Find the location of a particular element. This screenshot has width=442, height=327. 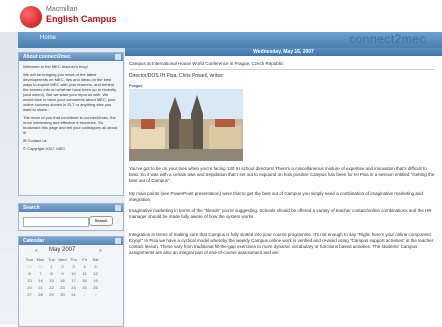

calendar-week: 20 21 22 23 24 25 26 is located at coordinates (62, 287).